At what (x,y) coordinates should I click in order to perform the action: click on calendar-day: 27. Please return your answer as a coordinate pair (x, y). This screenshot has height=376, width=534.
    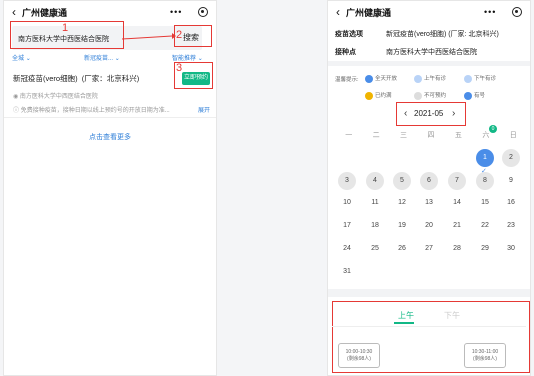
    Looking at the image, I should click on (429, 249).